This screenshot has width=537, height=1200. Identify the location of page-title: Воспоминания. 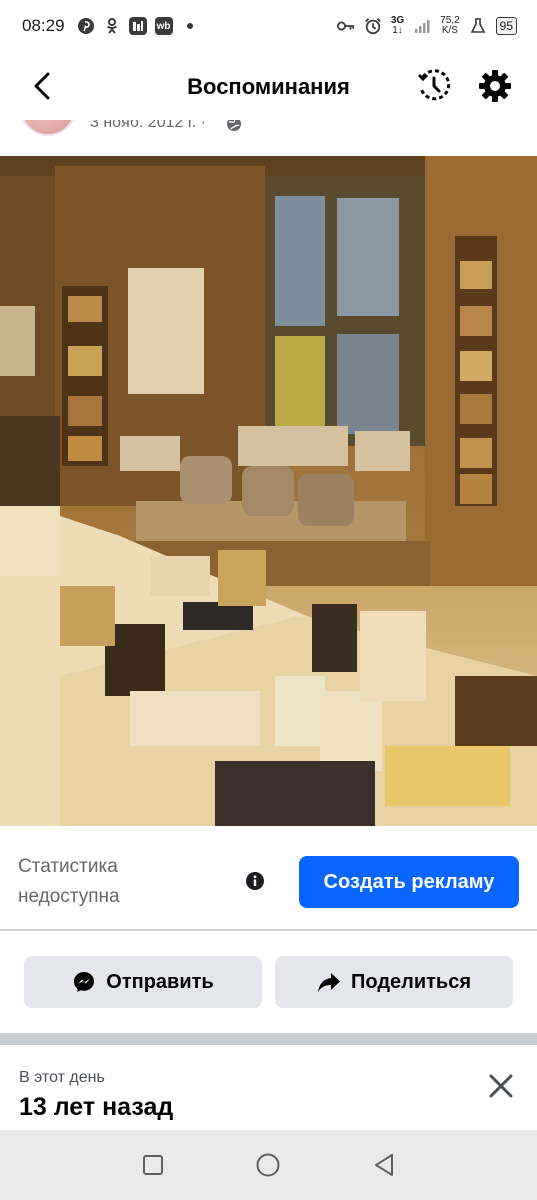
(268, 86).